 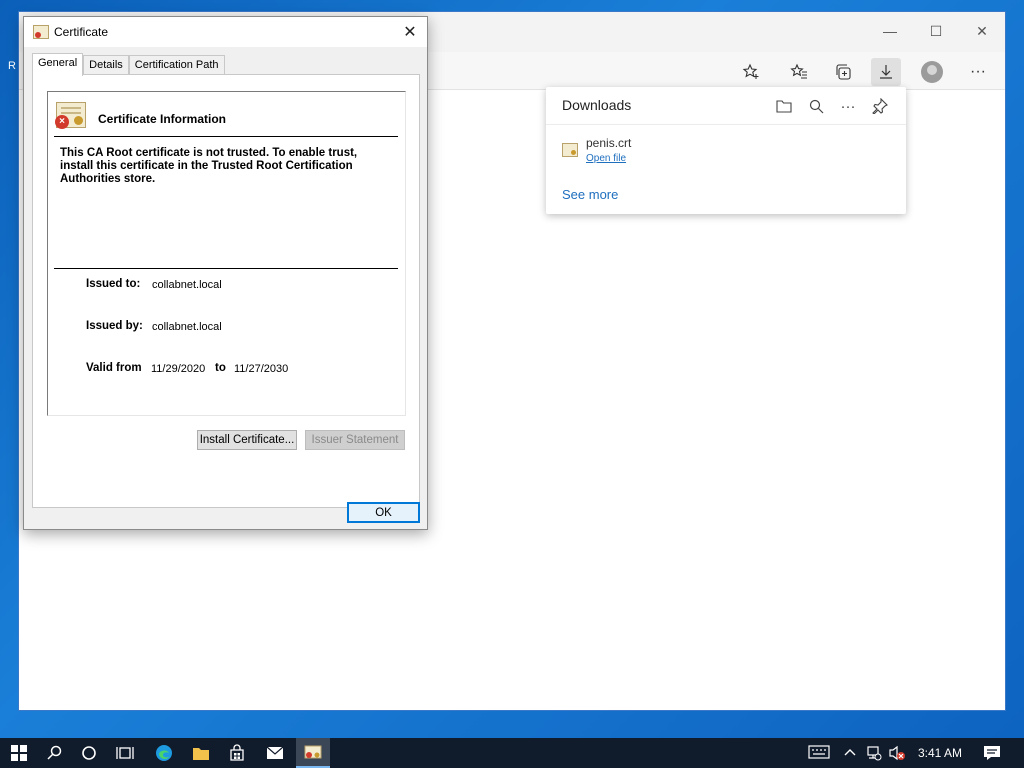 I want to click on pin-button, so click(x=880, y=106).